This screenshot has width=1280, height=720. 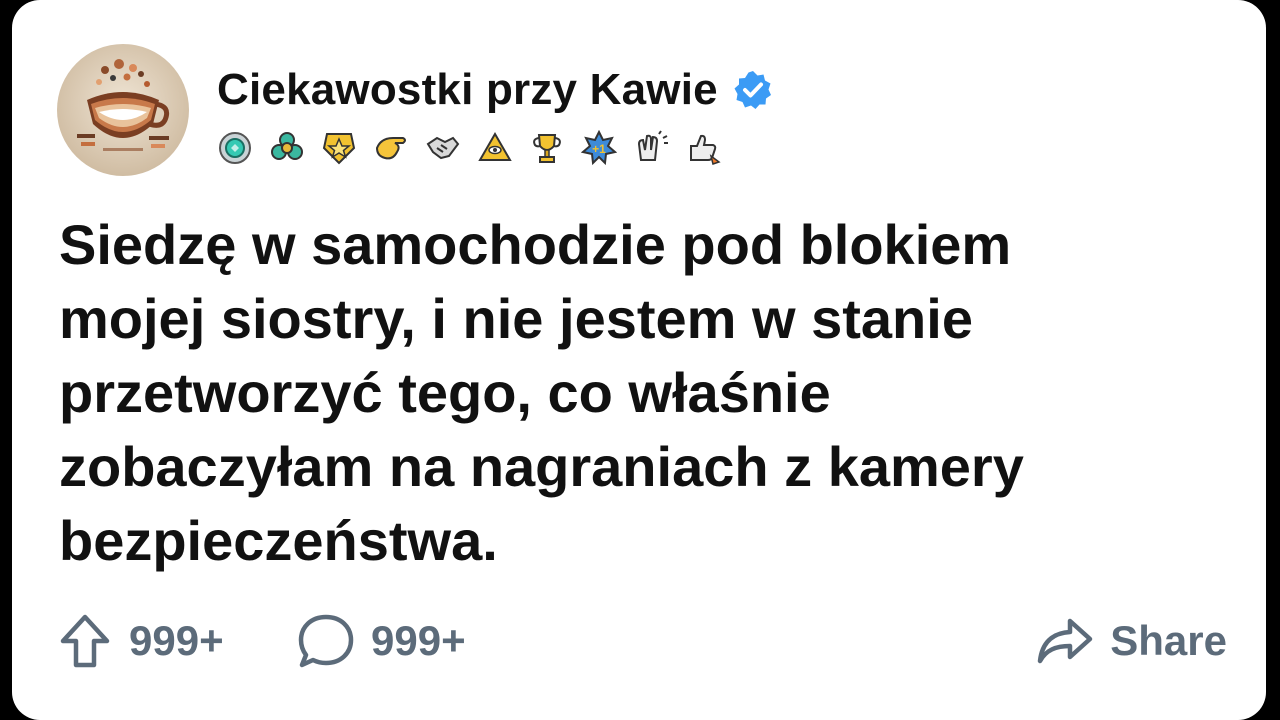 What do you see at coordinates (469, 148) in the screenshot?
I see `award-badges: +1` at bounding box center [469, 148].